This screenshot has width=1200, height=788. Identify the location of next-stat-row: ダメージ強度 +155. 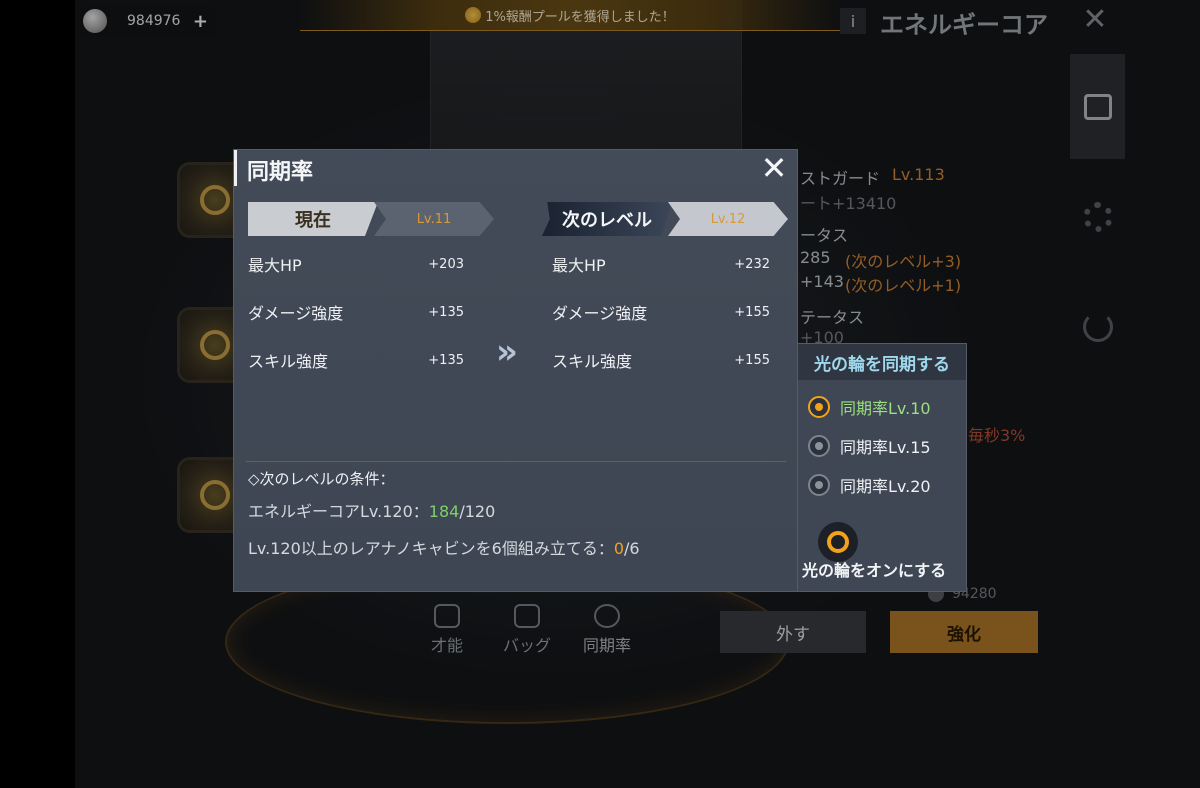
(661, 312).